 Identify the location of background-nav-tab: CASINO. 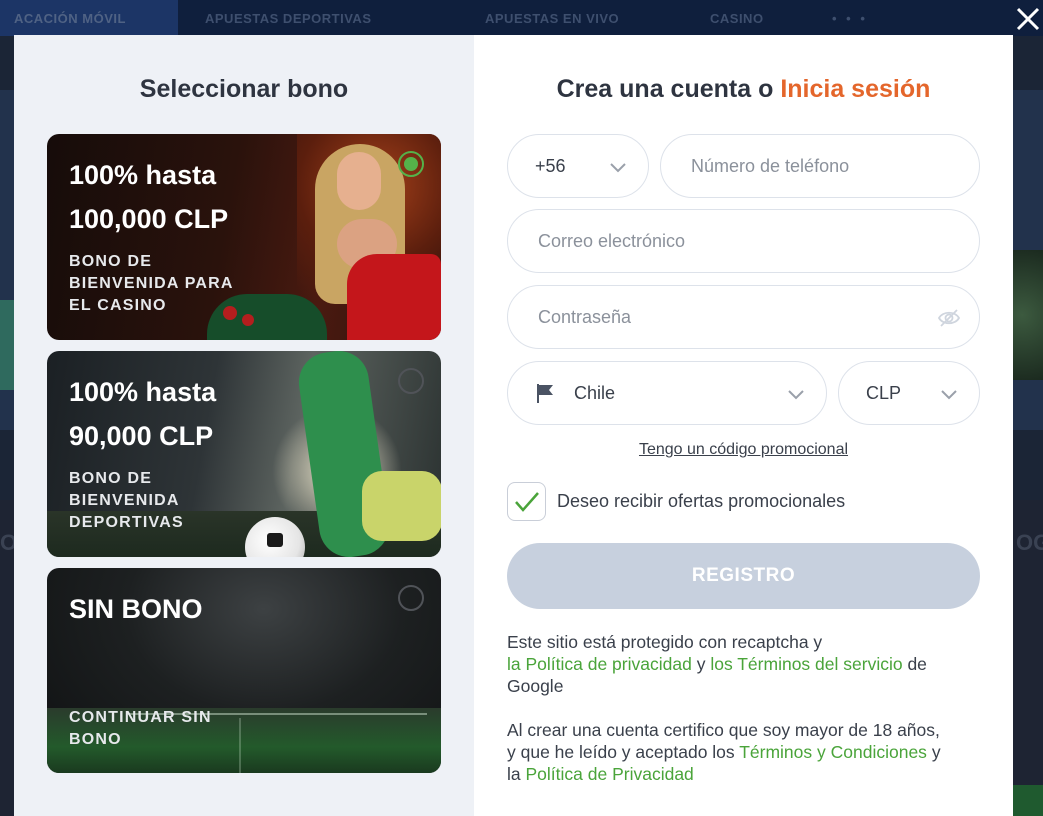
(737, 18).